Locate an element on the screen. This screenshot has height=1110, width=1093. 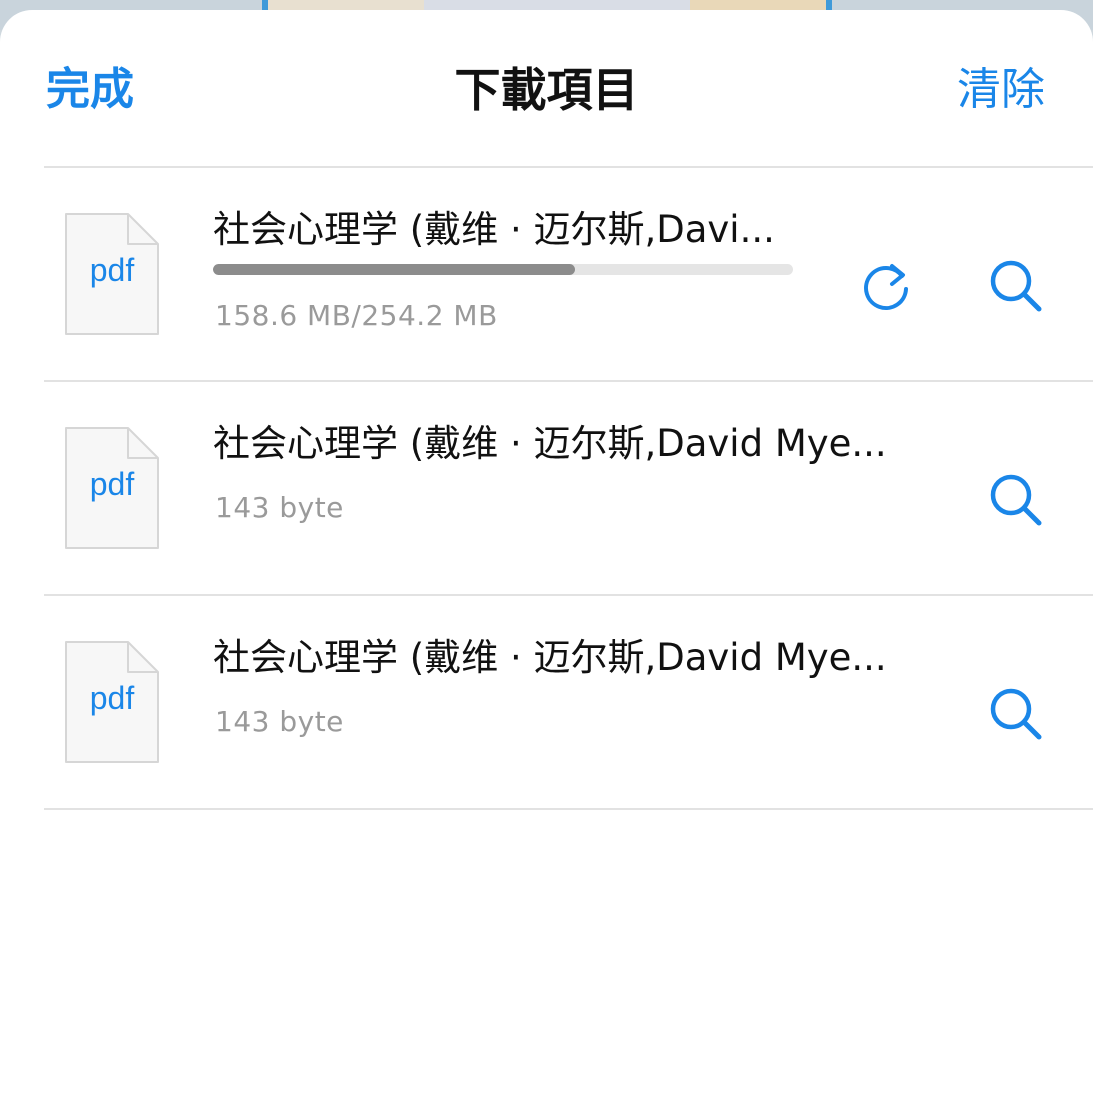
file-size: 158.6 MB/254.2 MB is located at coordinates (356, 315).